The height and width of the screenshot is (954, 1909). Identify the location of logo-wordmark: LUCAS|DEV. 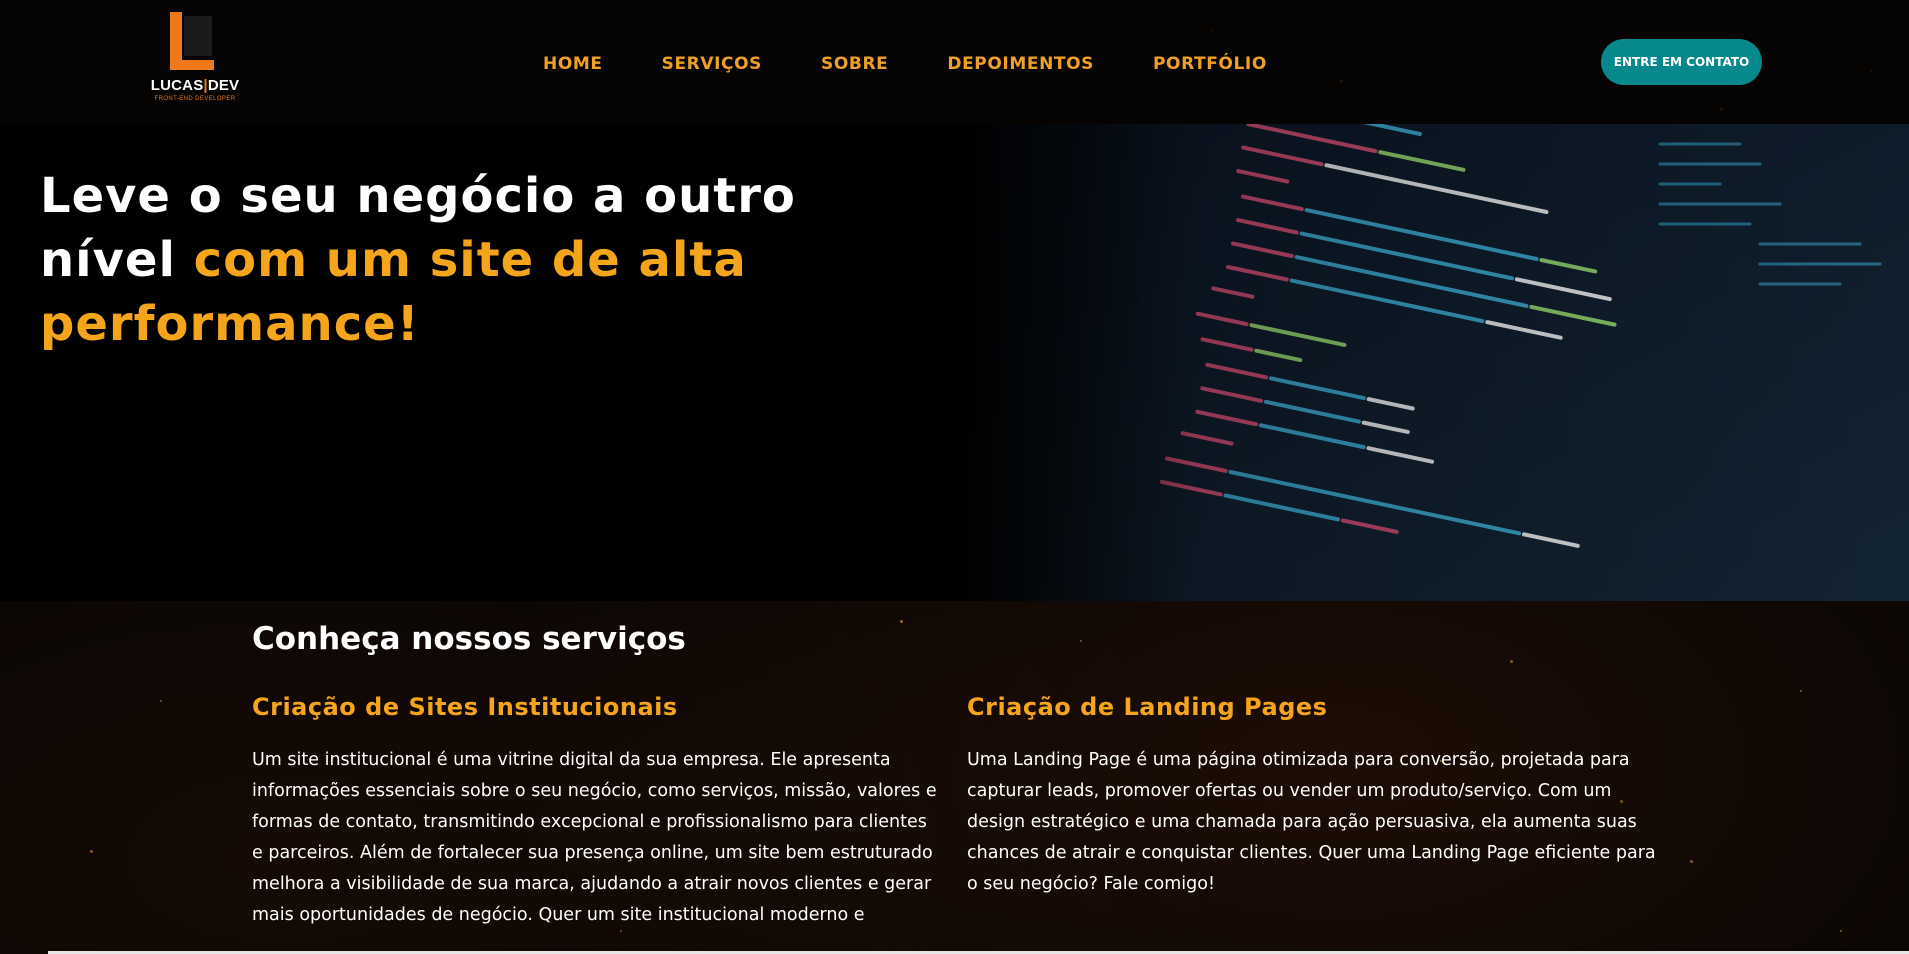
(195, 85).